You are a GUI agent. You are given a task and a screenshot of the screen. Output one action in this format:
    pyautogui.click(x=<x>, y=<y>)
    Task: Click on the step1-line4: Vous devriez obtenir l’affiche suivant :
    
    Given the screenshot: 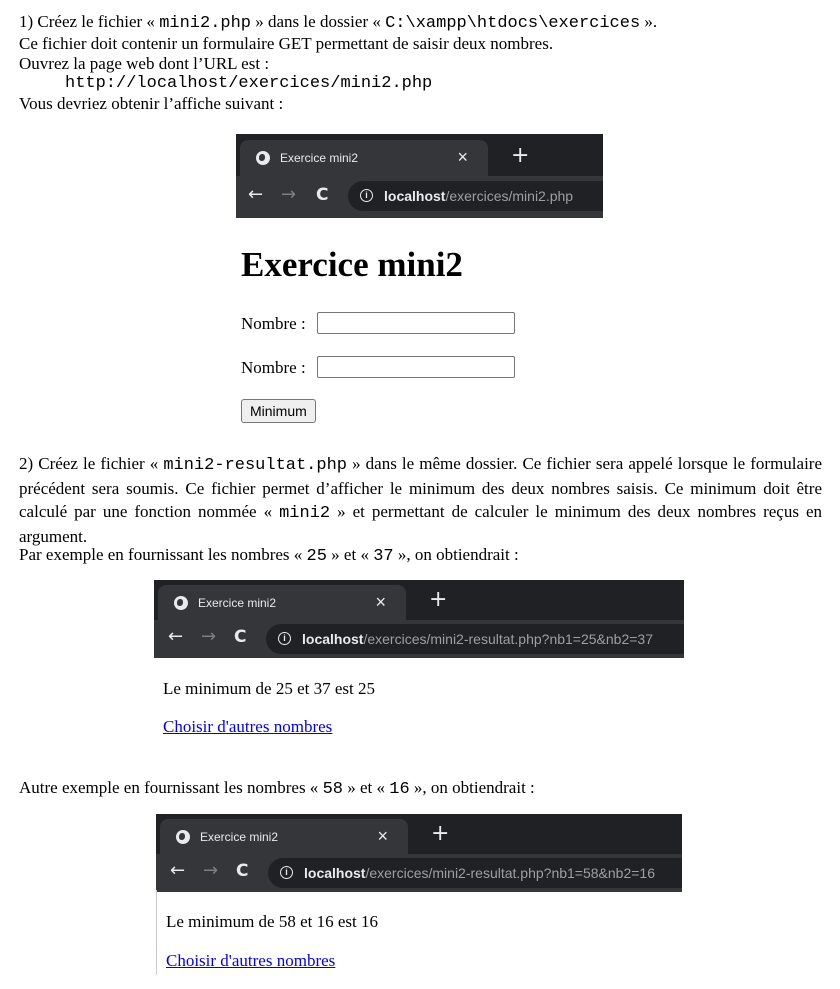 What is the action you would take?
    pyautogui.click(x=151, y=103)
    